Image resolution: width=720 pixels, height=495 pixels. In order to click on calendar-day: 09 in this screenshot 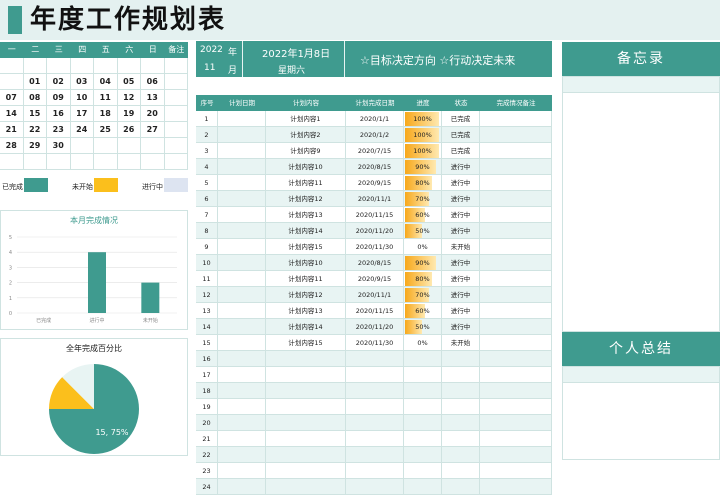, I will do `click(59, 98)`.